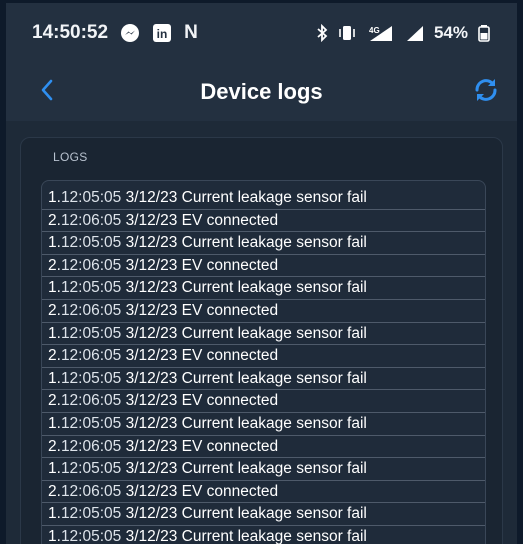 The image size is (523, 544). Describe the element at coordinates (322, 33) in the screenshot. I see `bluetooth-icon` at that location.